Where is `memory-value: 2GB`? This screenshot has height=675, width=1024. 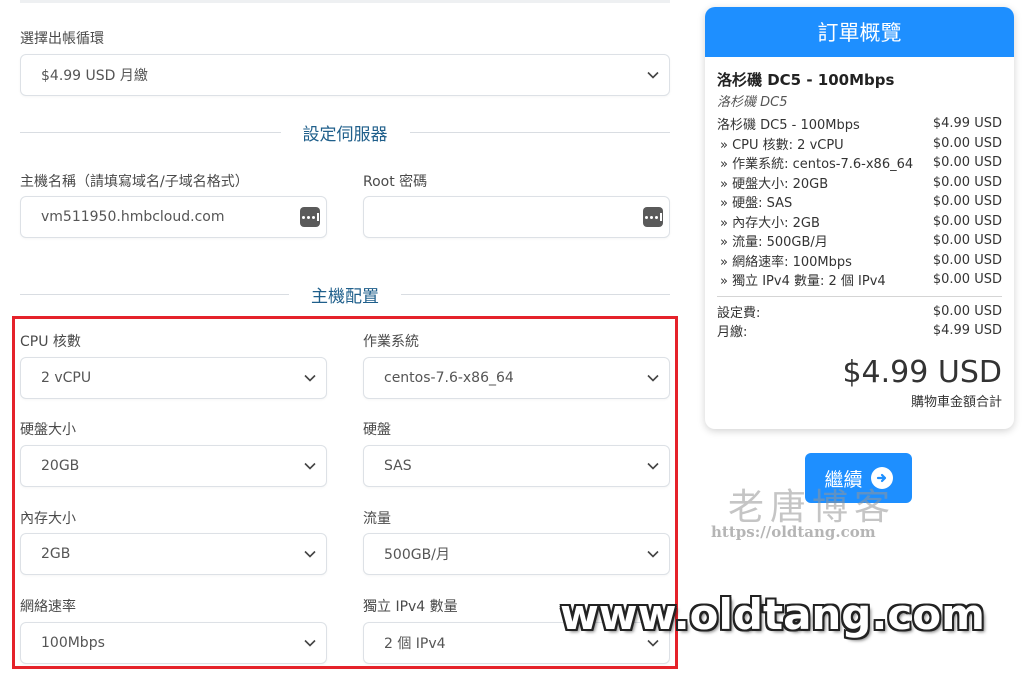 memory-value: 2GB is located at coordinates (56, 554).